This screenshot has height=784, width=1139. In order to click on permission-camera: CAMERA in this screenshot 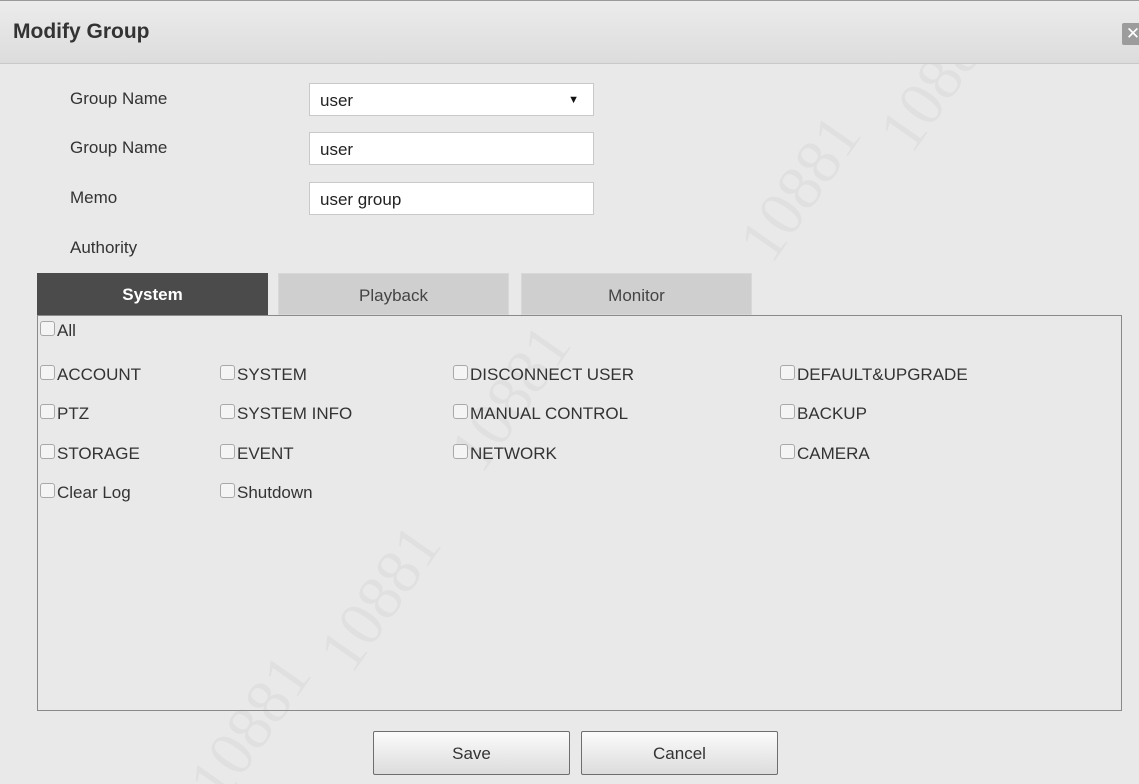, I will do `click(825, 453)`.